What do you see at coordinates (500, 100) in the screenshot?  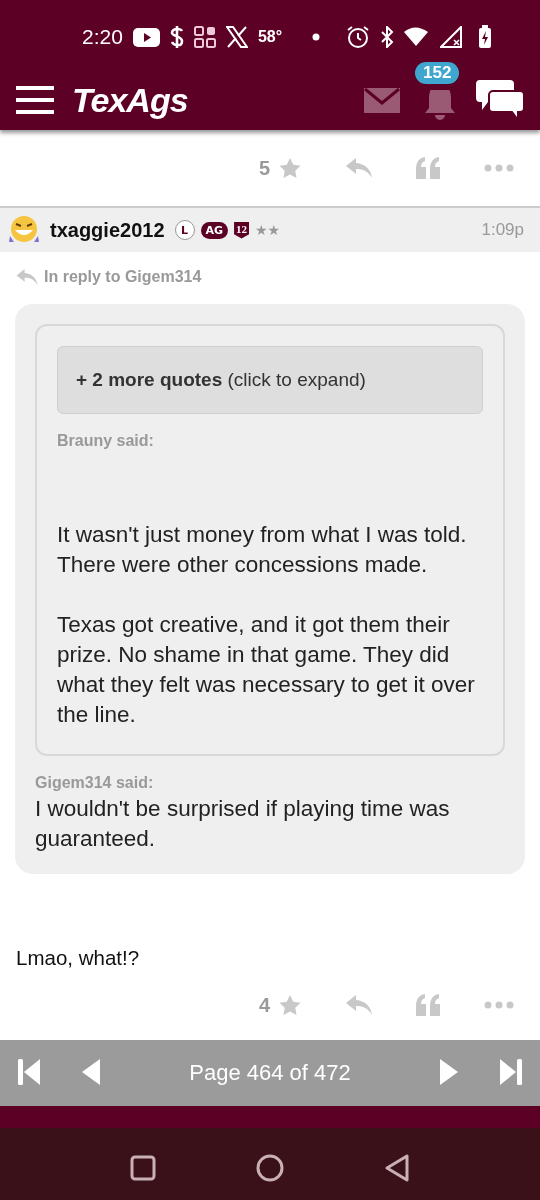 I see `chat-icon` at bounding box center [500, 100].